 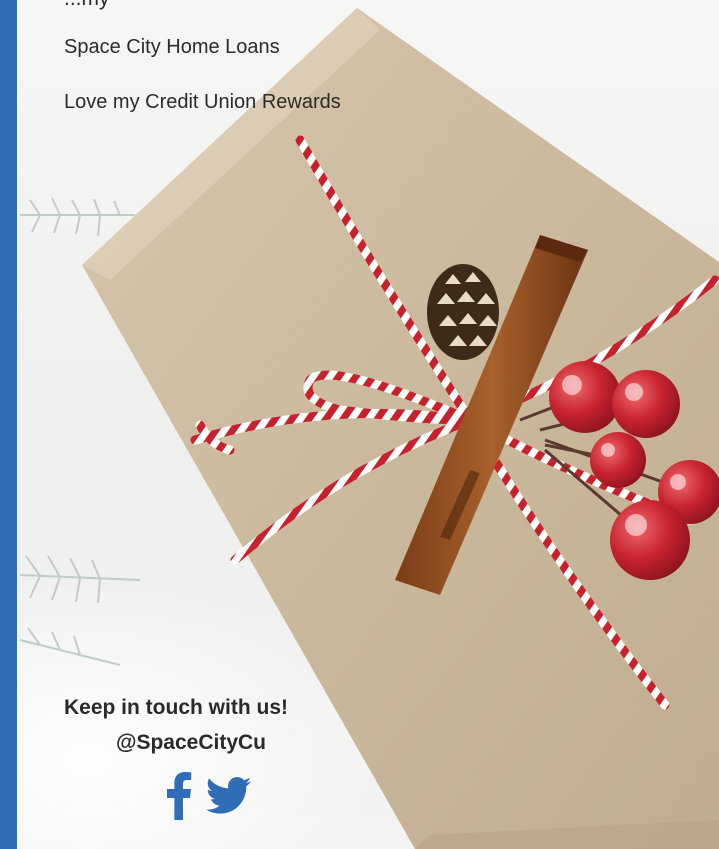 What do you see at coordinates (172, 47) in the screenshot?
I see `link-space-city-home-loans: Space City Home Loans` at bounding box center [172, 47].